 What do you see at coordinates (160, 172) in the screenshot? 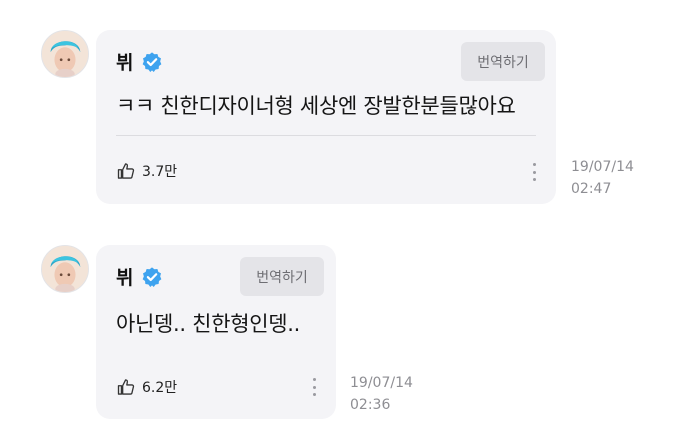
I see `like-count: 3.7만` at bounding box center [160, 172].